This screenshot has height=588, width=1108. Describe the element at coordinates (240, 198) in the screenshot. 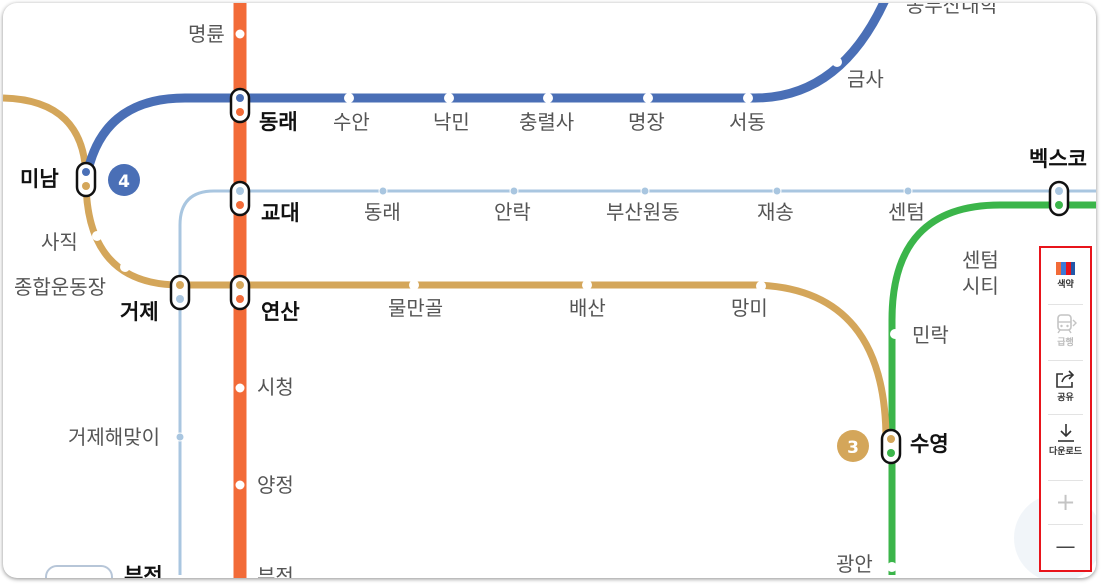

I see `transfer-gyodae` at that location.